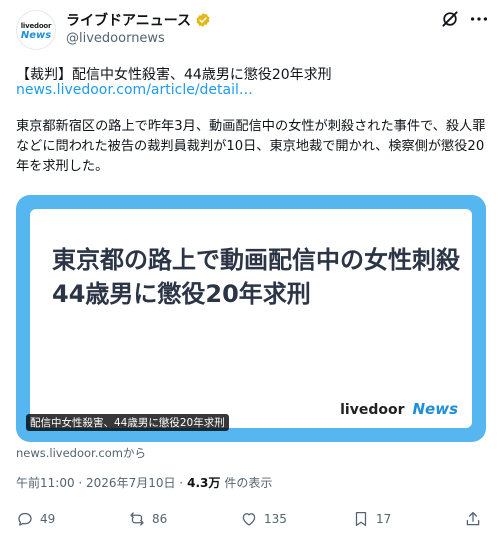 The height and width of the screenshot is (538, 500). What do you see at coordinates (371, 519) in the screenshot?
I see `bookmark-button: 17` at bounding box center [371, 519].